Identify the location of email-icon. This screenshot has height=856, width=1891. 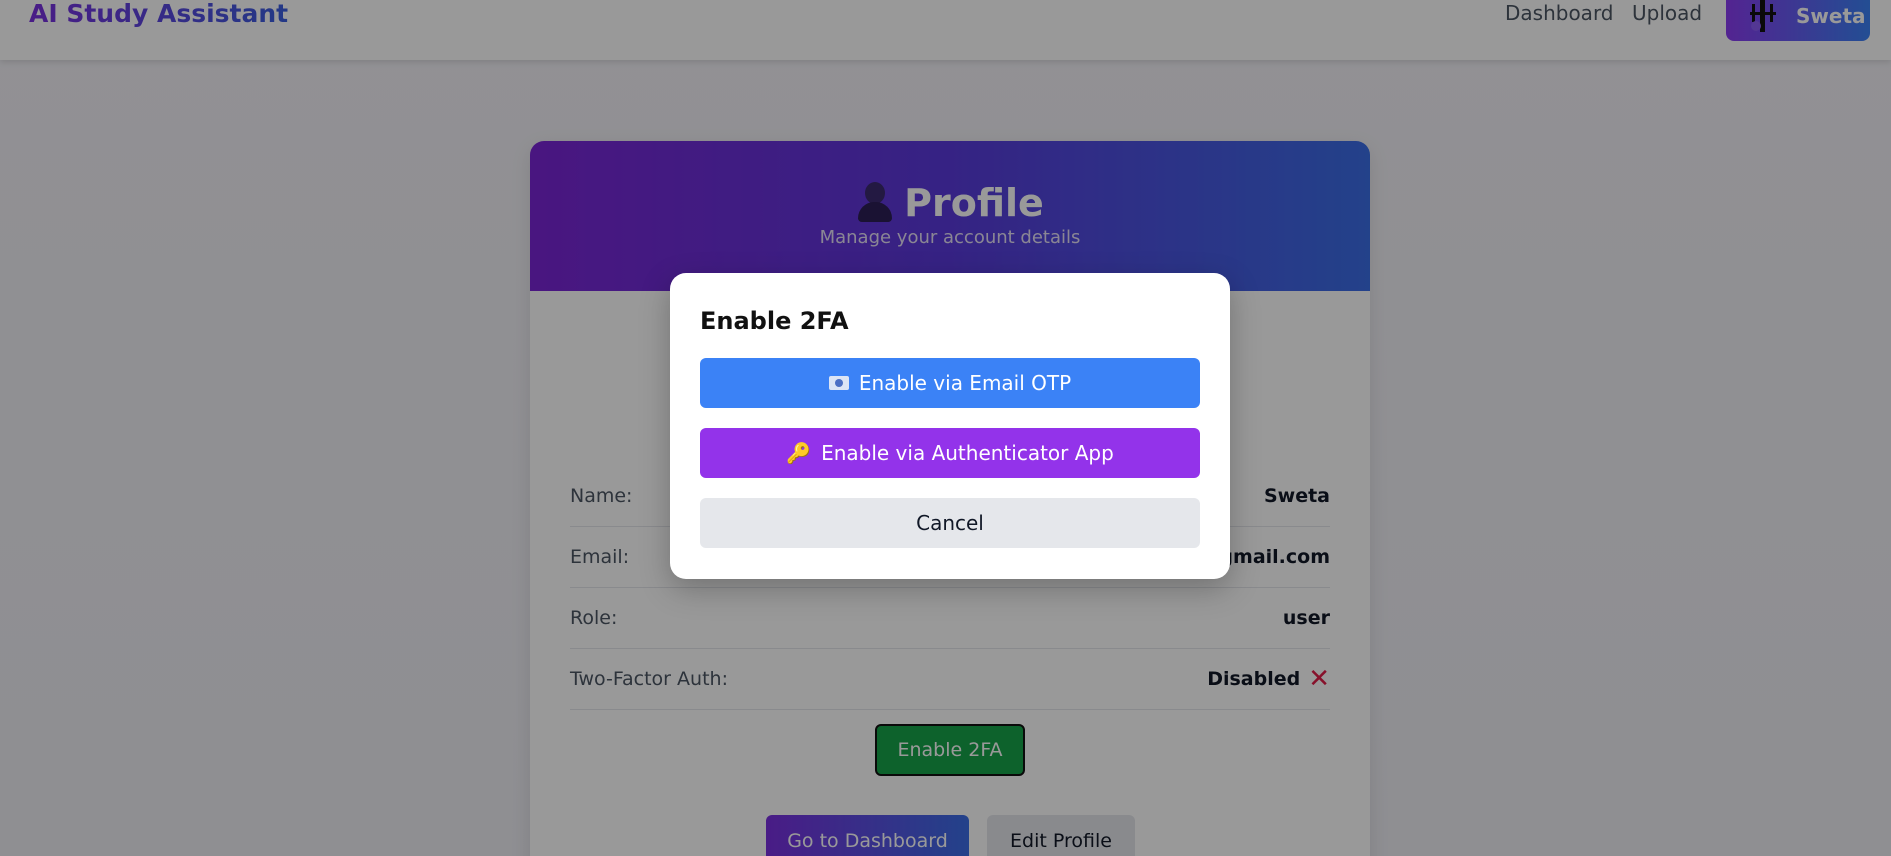
(838, 383).